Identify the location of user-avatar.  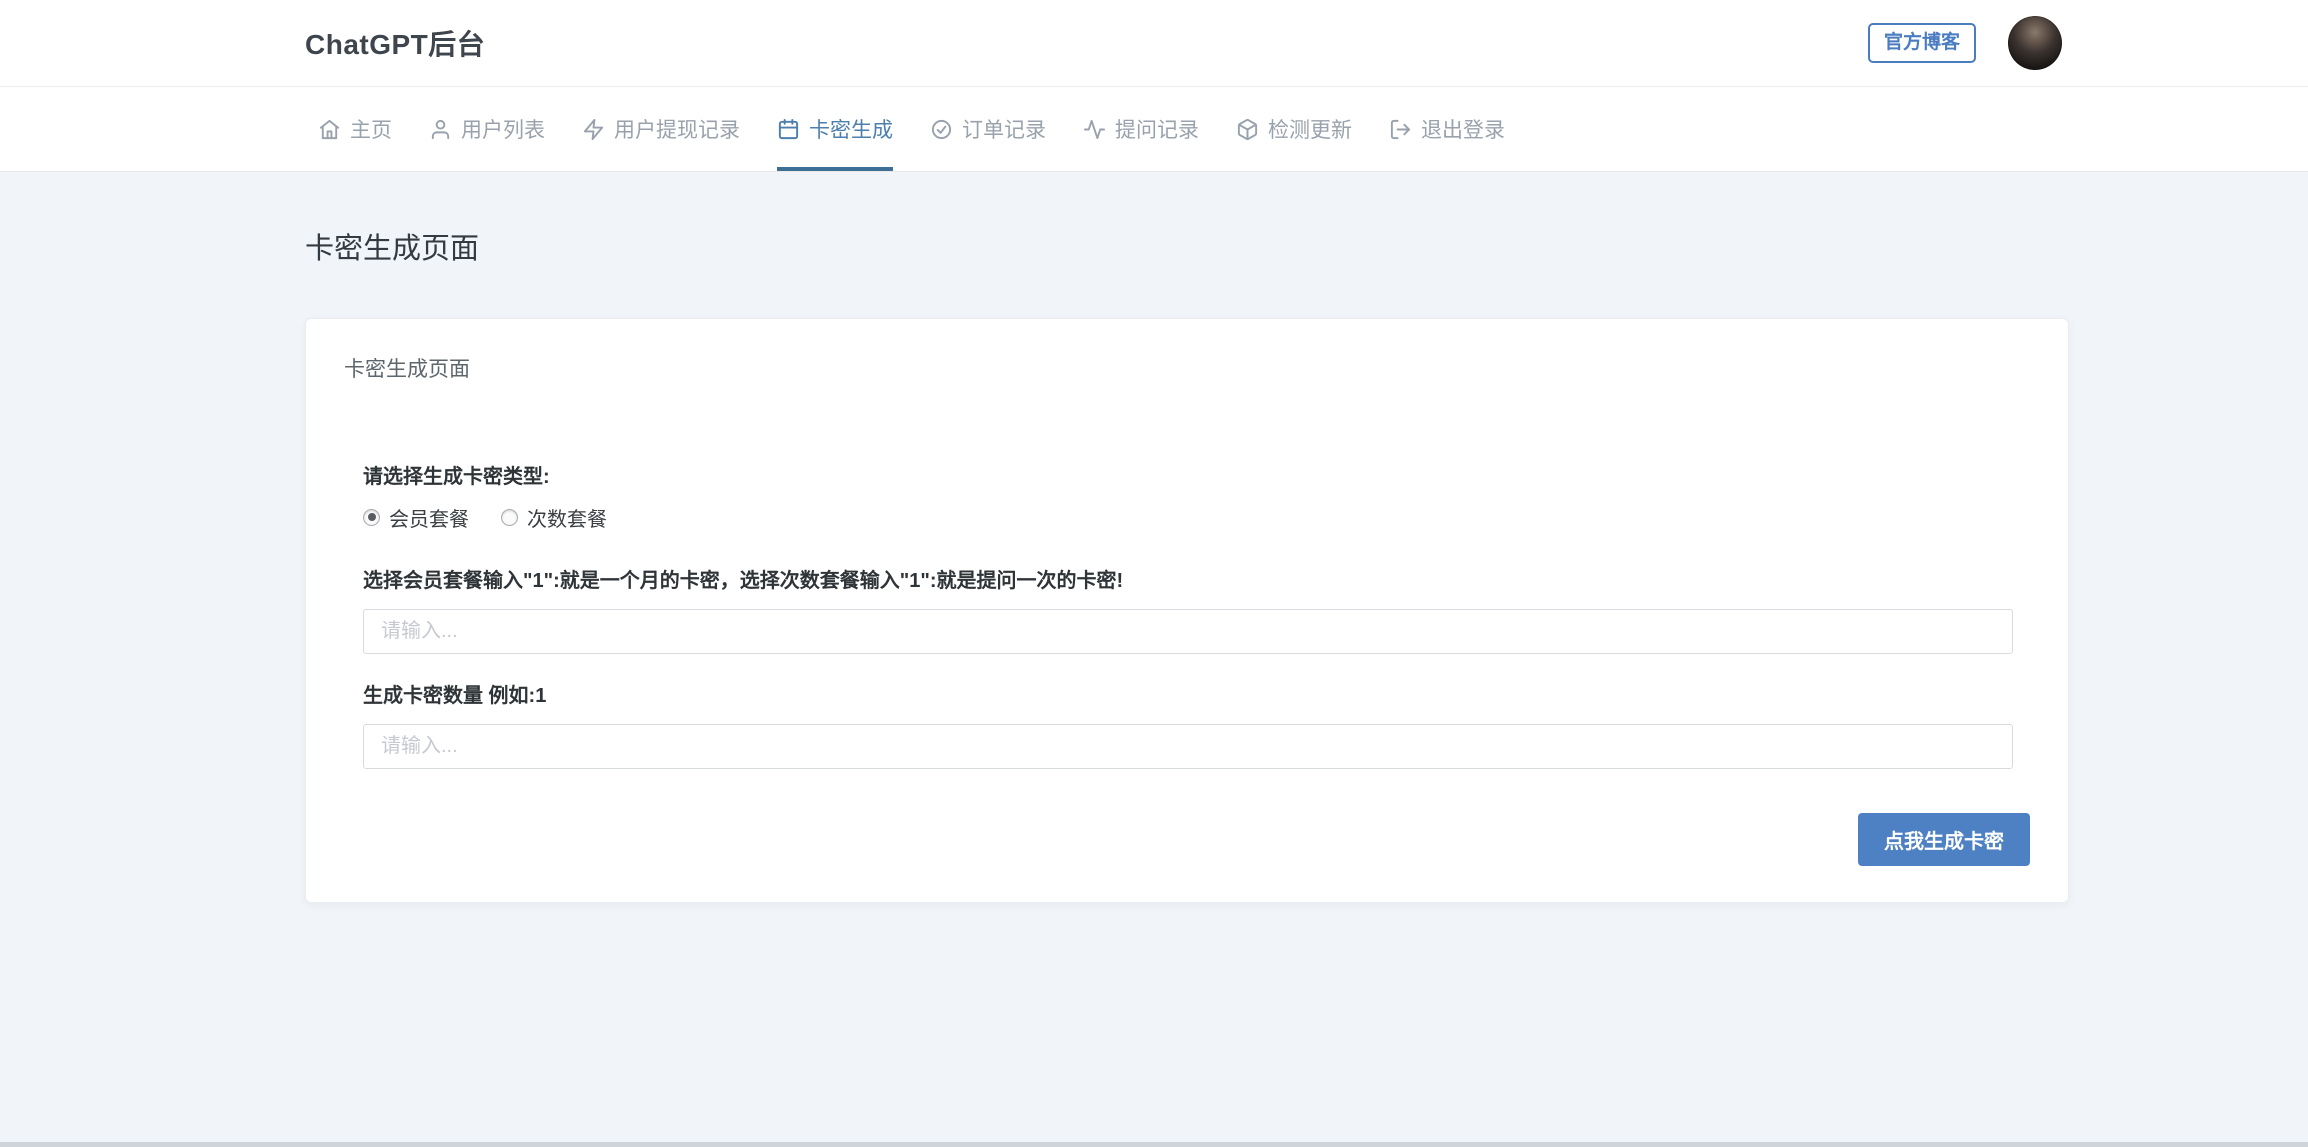
(2035, 43).